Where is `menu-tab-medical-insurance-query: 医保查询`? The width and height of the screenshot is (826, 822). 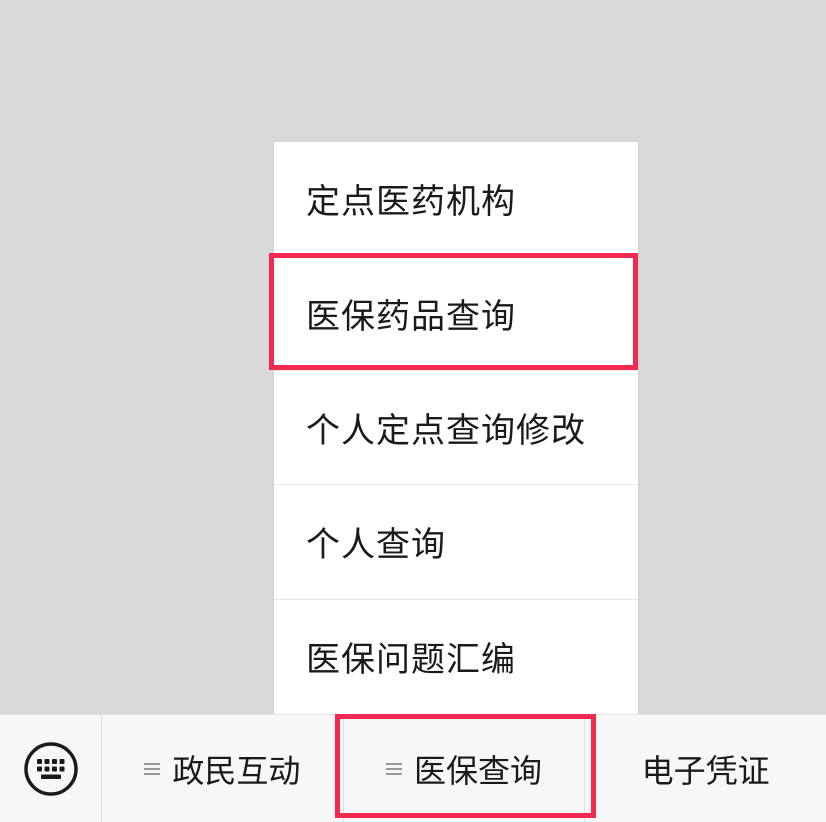
menu-tab-medical-insurance-query: 医保查询 is located at coordinates (465, 768).